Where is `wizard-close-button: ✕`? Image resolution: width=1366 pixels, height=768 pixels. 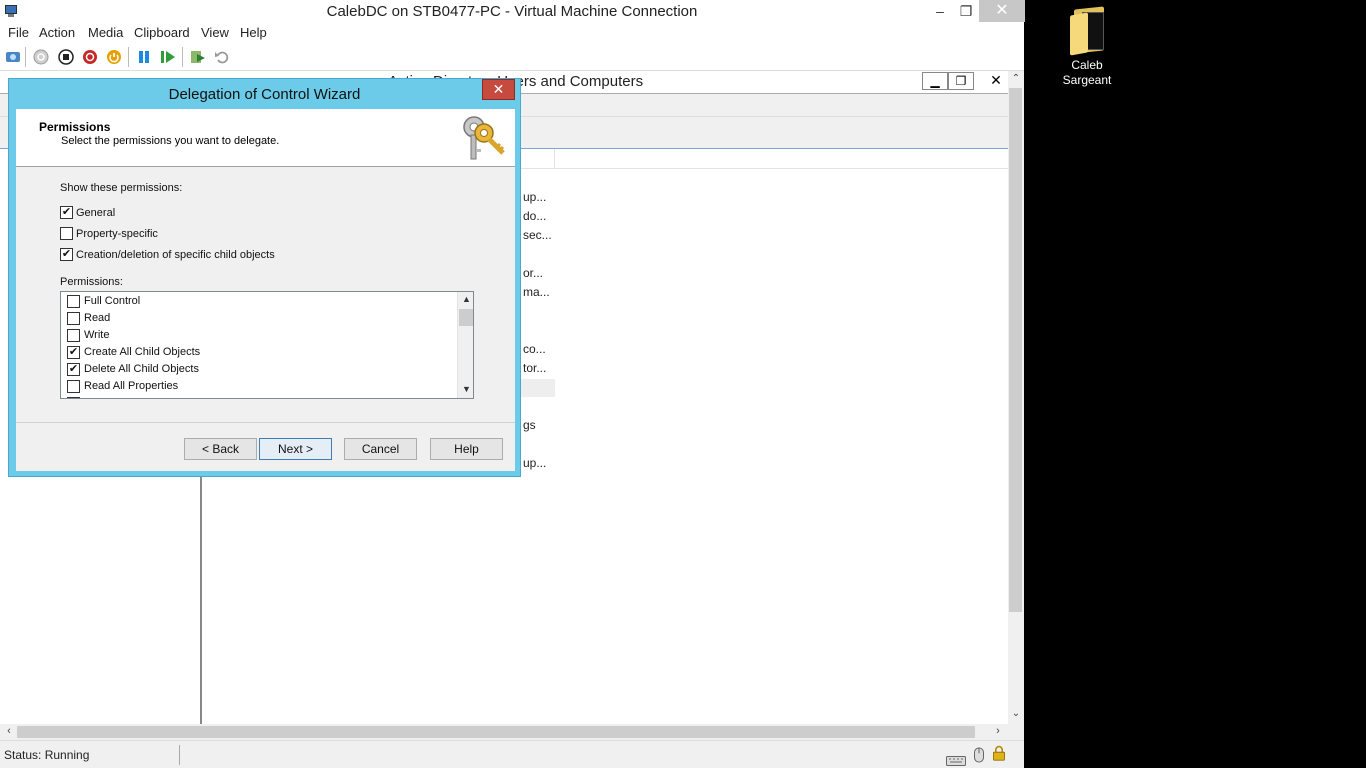 wizard-close-button: ✕ is located at coordinates (498, 89).